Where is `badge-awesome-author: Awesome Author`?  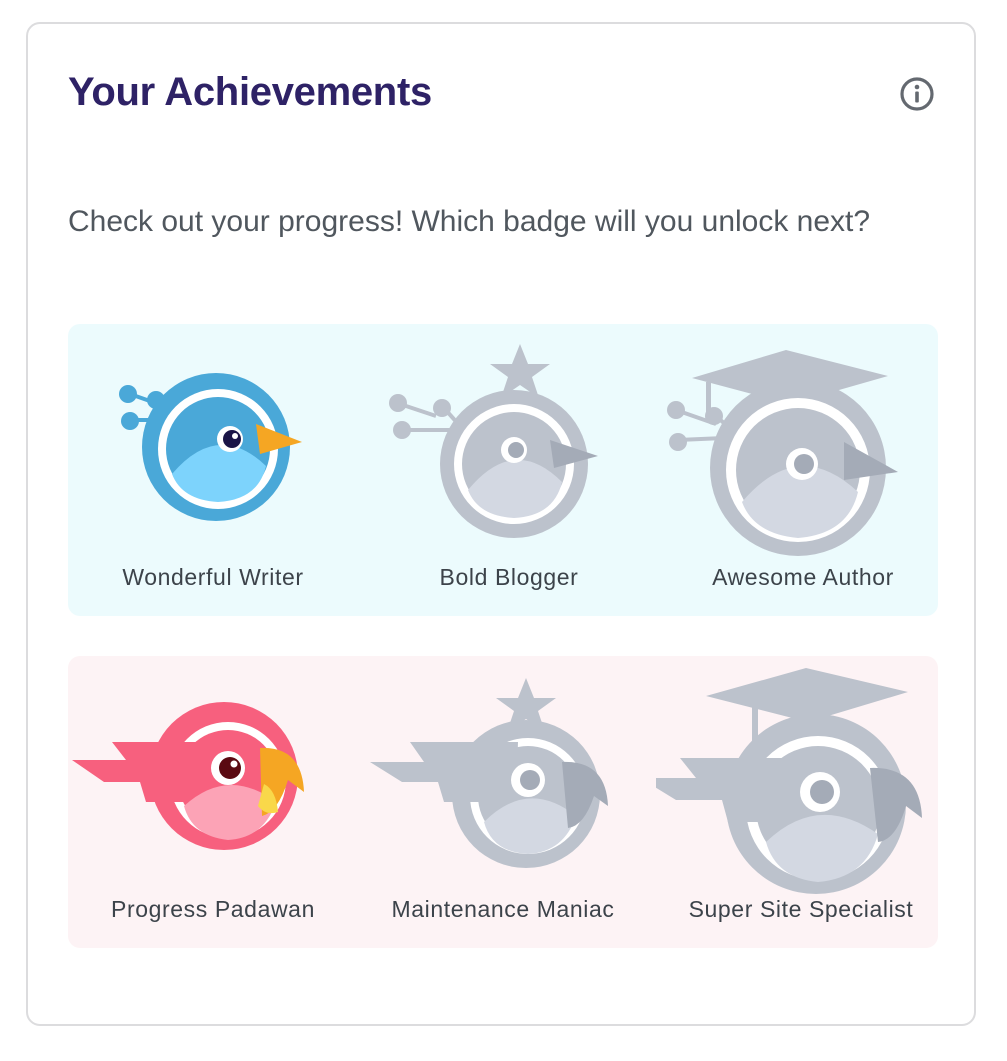 badge-awesome-author: Awesome Author is located at coordinates (798, 470).